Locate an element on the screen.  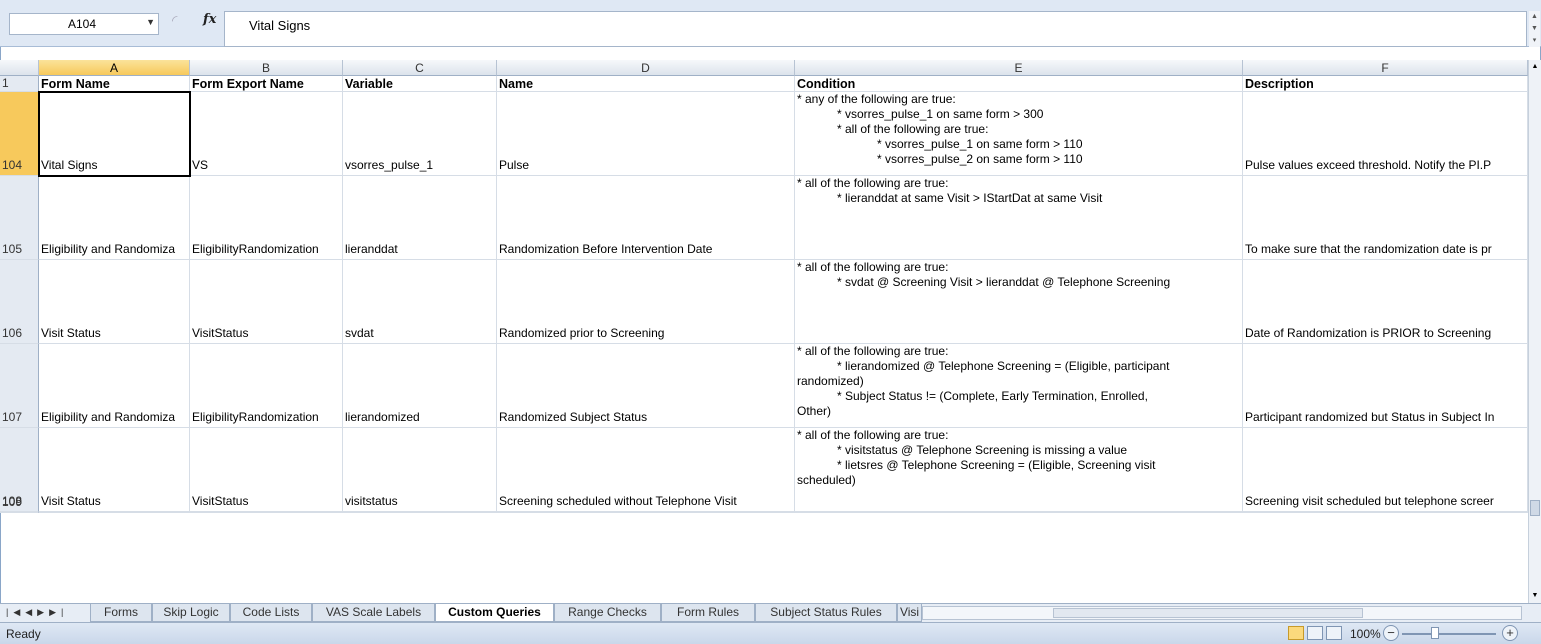
column-header-c: C is located at coordinates (420, 68).